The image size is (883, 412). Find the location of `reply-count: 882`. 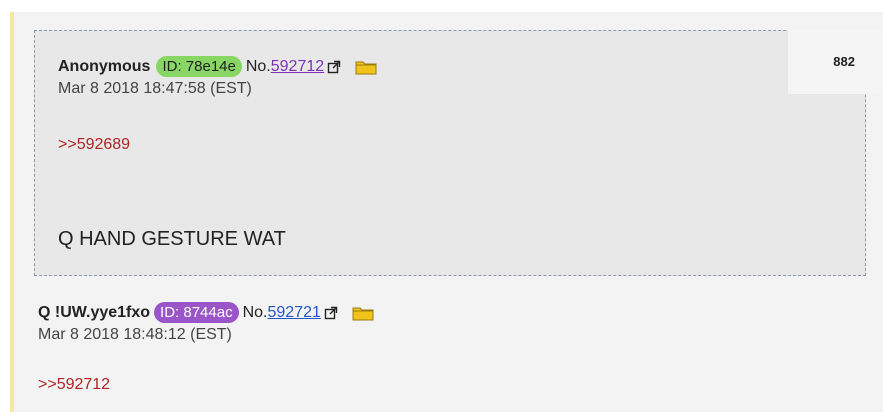

reply-count: 882 is located at coordinates (844, 61).